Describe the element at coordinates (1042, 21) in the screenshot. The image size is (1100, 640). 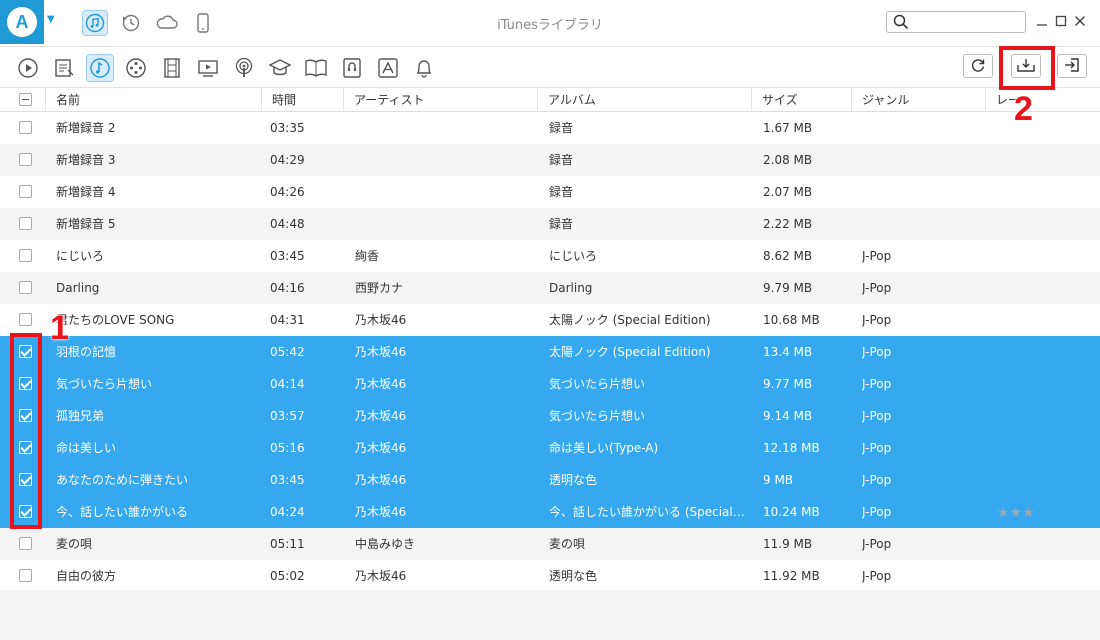
I see `minimize-icon` at that location.